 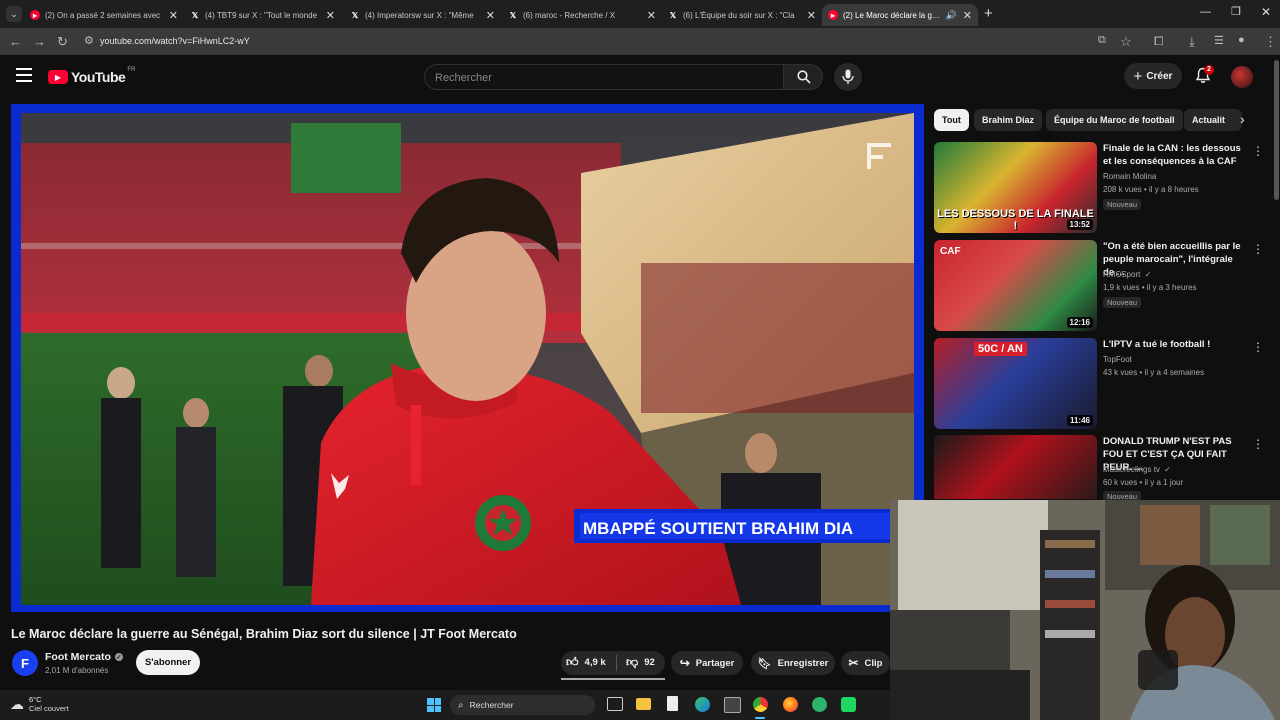 I want to click on subscribe-label: S'abonner, so click(x=168, y=662).